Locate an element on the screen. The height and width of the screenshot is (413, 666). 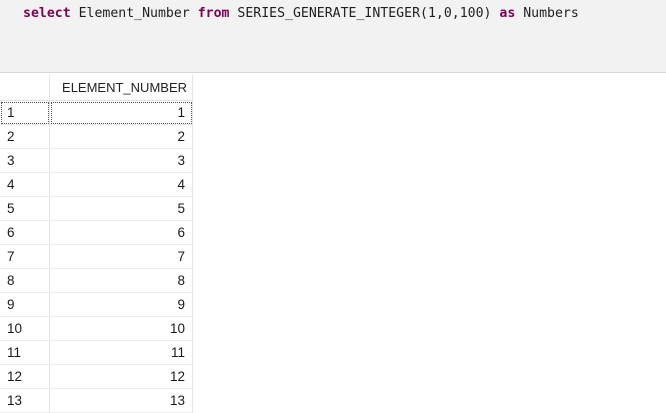
sql-text: Element_Number is located at coordinates (134, 13).